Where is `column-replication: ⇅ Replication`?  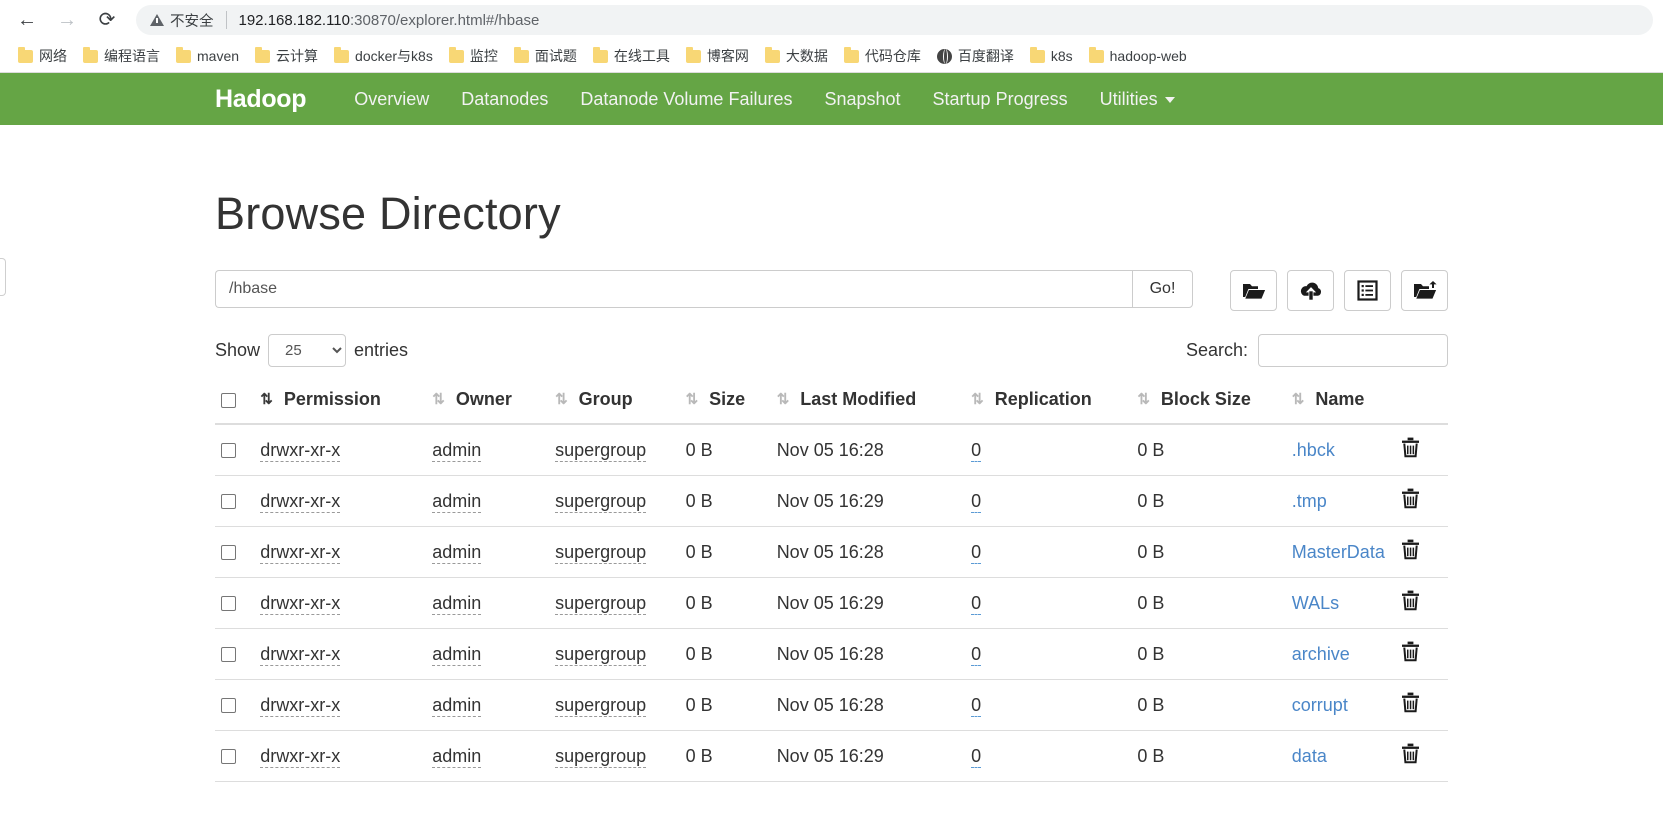
column-replication: ⇅ Replication is located at coordinates (1048, 402).